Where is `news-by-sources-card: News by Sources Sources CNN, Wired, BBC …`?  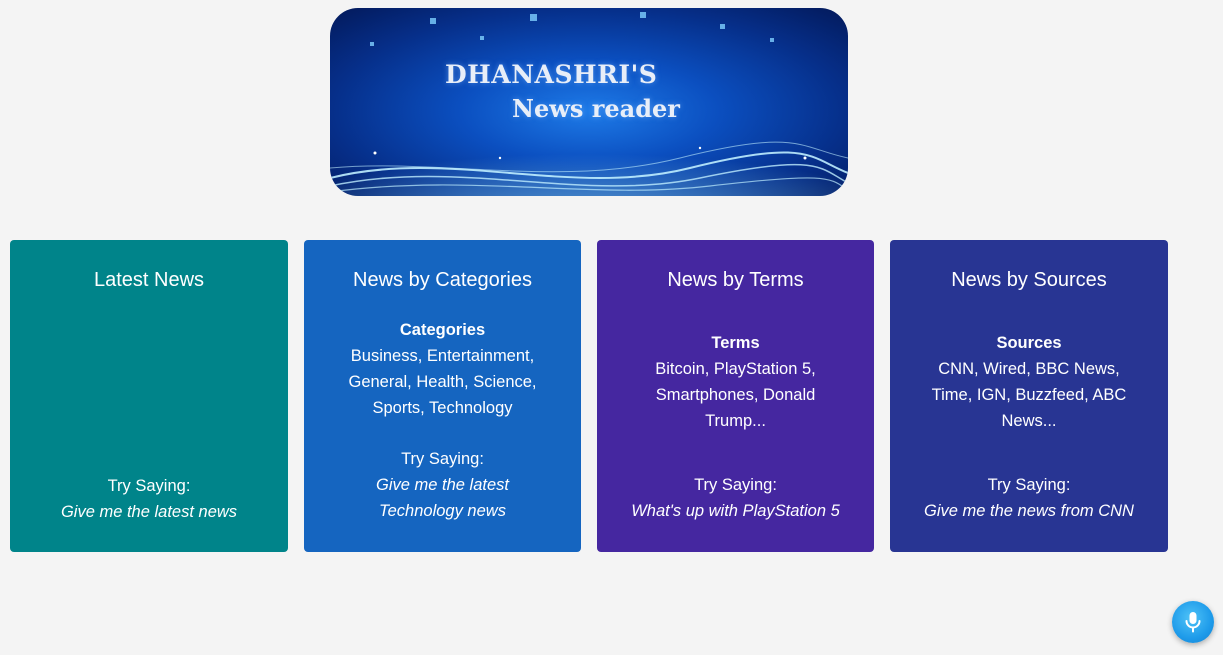
news-by-sources-card: News by Sources Sources CNN, Wired, BBC … is located at coordinates (1029, 396).